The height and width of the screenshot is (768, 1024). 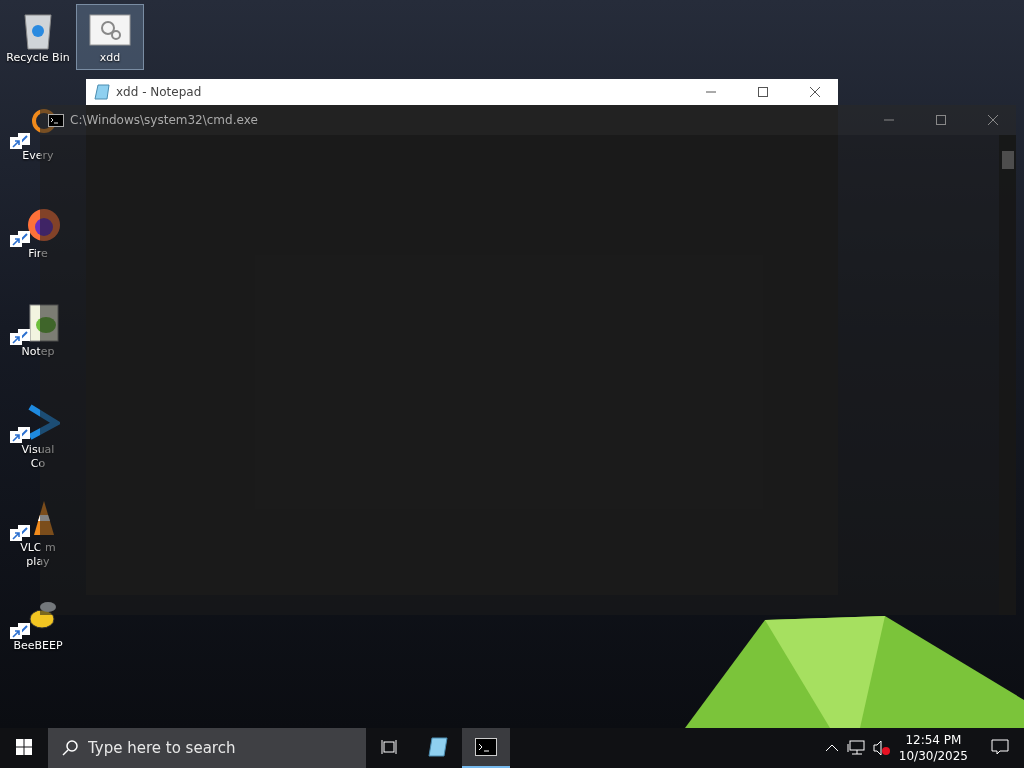 What do you see at coordinates (933, 740) in the screenshot?
I see `clock-time: 12:54 PM` at bounding box center [933, 740].